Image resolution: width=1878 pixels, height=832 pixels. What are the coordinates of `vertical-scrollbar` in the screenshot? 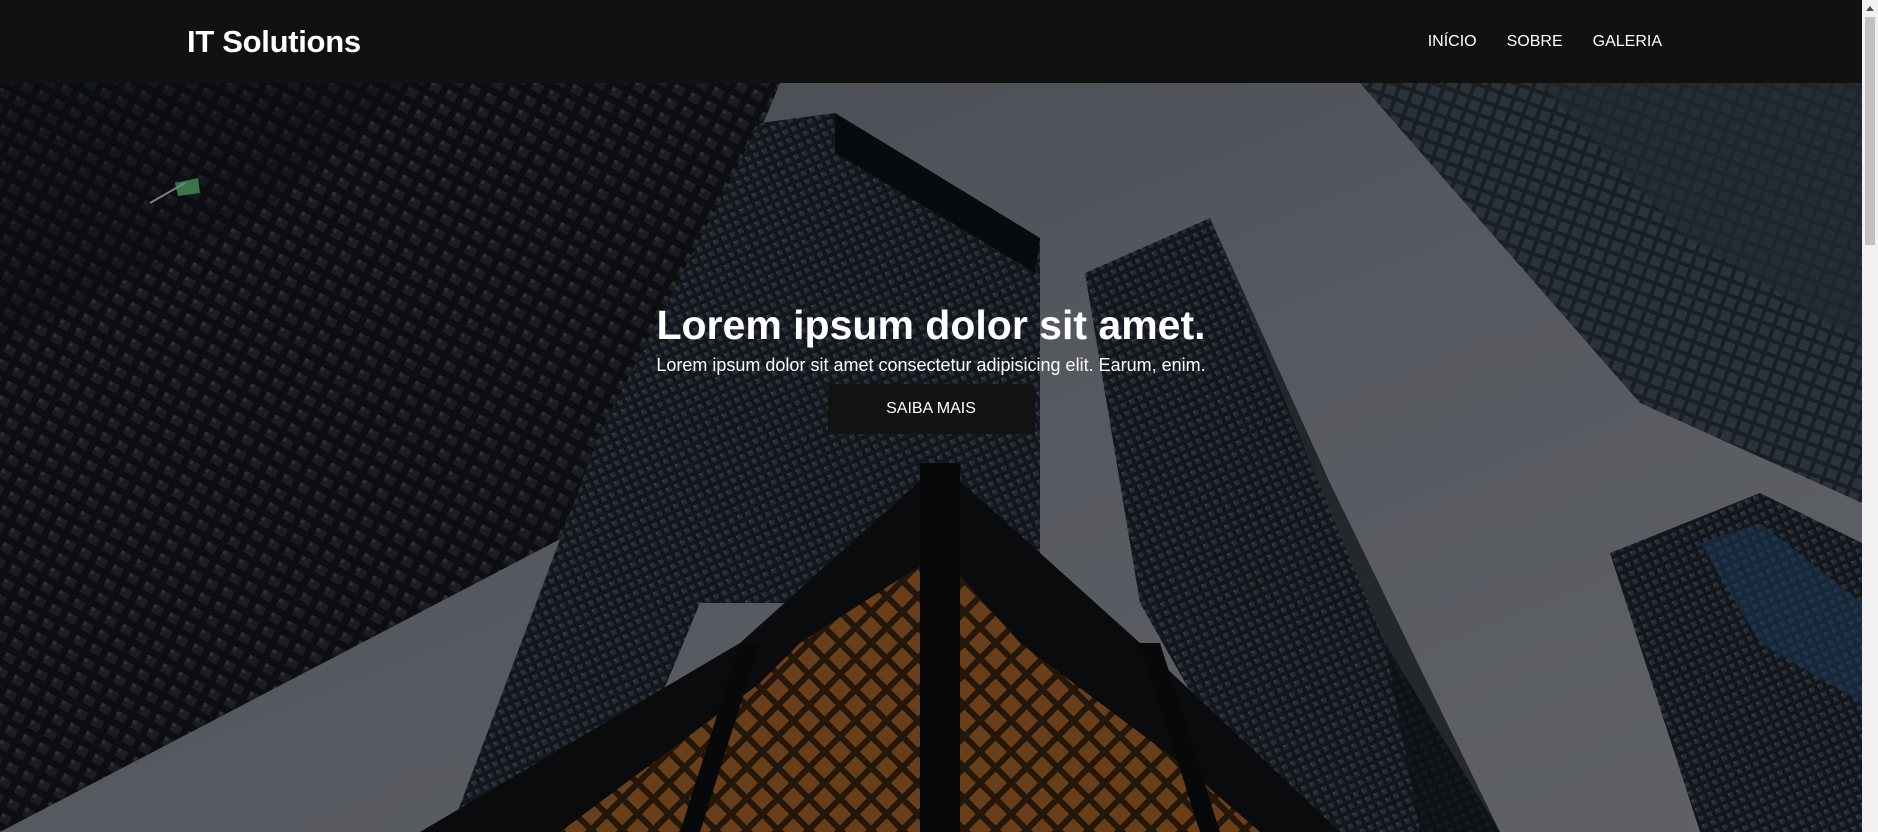 It's located at (1870, 416).